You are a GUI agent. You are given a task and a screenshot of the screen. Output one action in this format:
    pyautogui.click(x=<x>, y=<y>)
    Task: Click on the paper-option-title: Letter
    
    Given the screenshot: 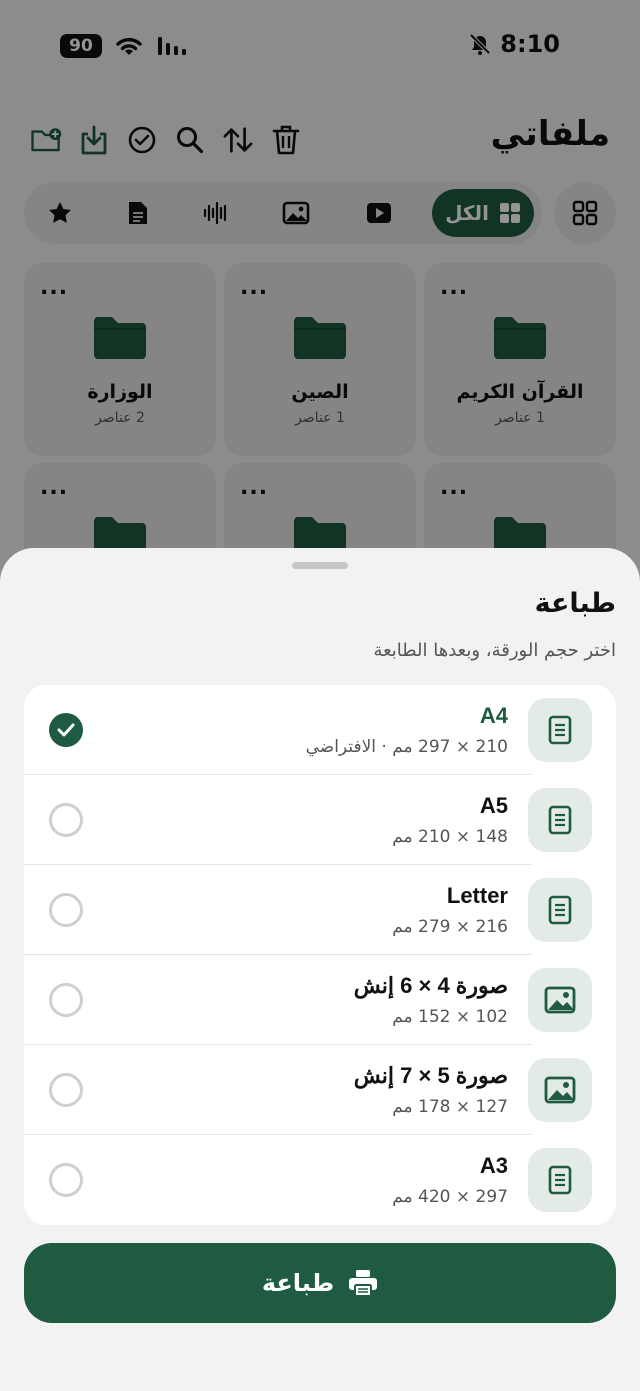 What is the action you would take?
    pyautogui.click(x=477, y=895)
    